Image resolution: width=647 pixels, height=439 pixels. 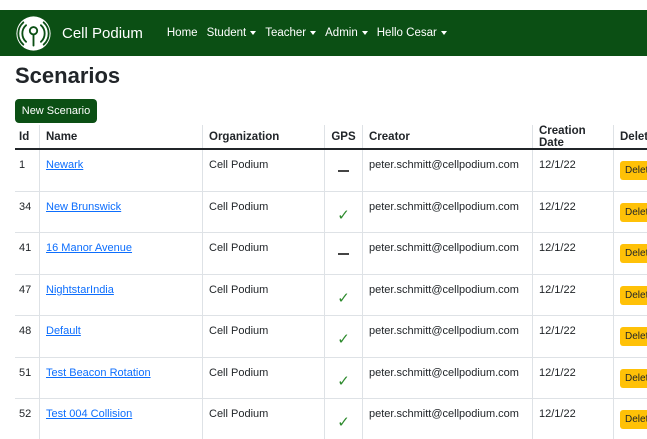 I want to click on column-header-id: Id, so click(x=24, y=136).